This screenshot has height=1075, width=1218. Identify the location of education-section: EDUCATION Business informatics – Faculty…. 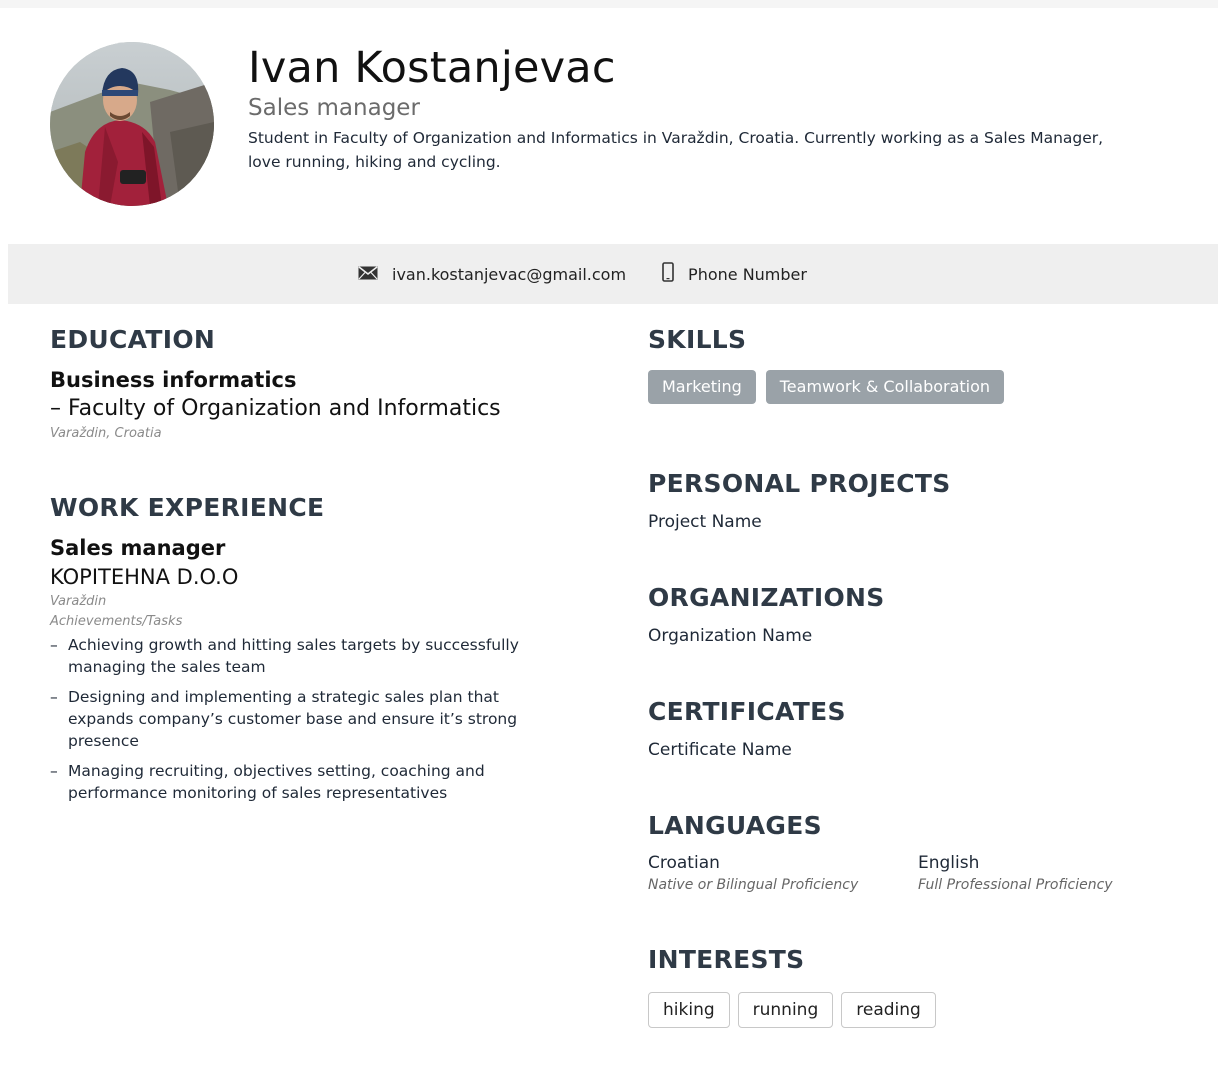
(320, 383).